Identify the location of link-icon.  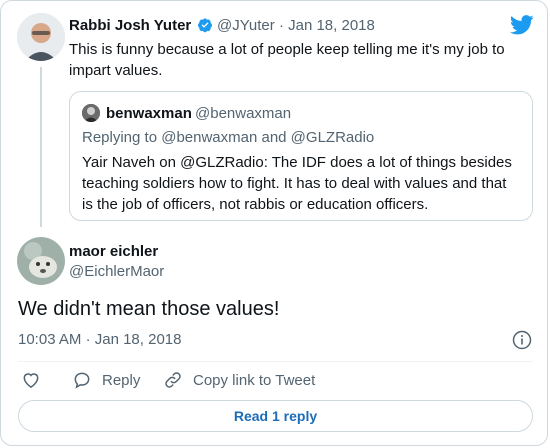
(173, 380).